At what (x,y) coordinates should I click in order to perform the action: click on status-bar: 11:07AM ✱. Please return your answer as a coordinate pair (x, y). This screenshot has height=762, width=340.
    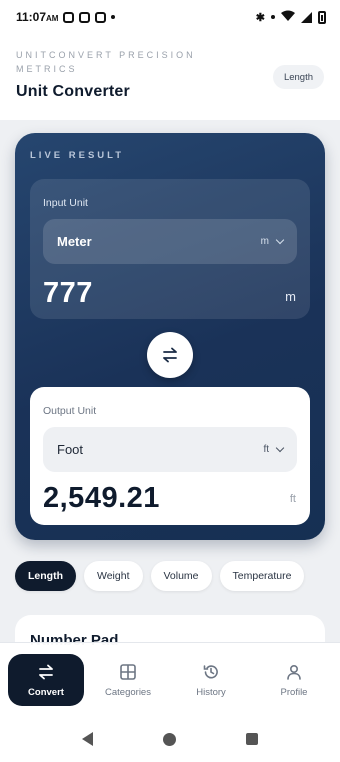
    Looking at the image, I should click on (170, 17).